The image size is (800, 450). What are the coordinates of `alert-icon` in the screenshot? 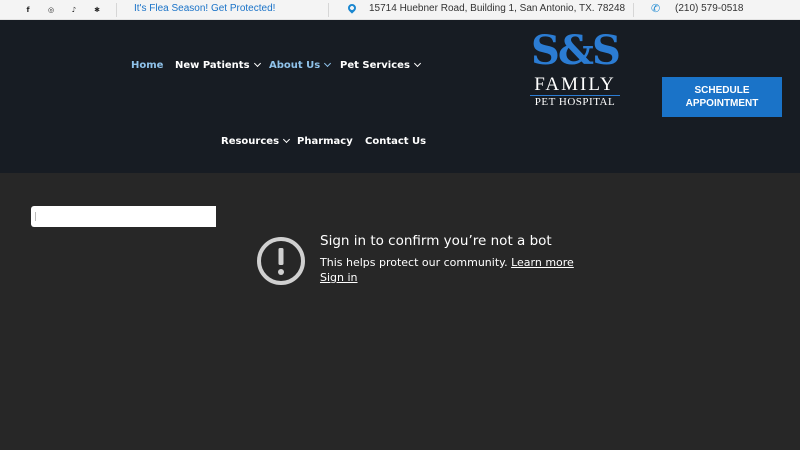 It's located at (281, 261).